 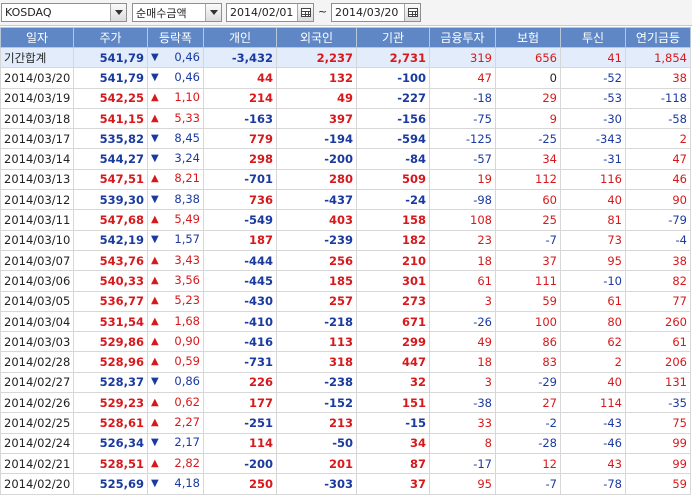 What do you see at coordinates (393, 159) in the screenshot?
I see `cell-institution: -84` at bounding box center [393, 159].